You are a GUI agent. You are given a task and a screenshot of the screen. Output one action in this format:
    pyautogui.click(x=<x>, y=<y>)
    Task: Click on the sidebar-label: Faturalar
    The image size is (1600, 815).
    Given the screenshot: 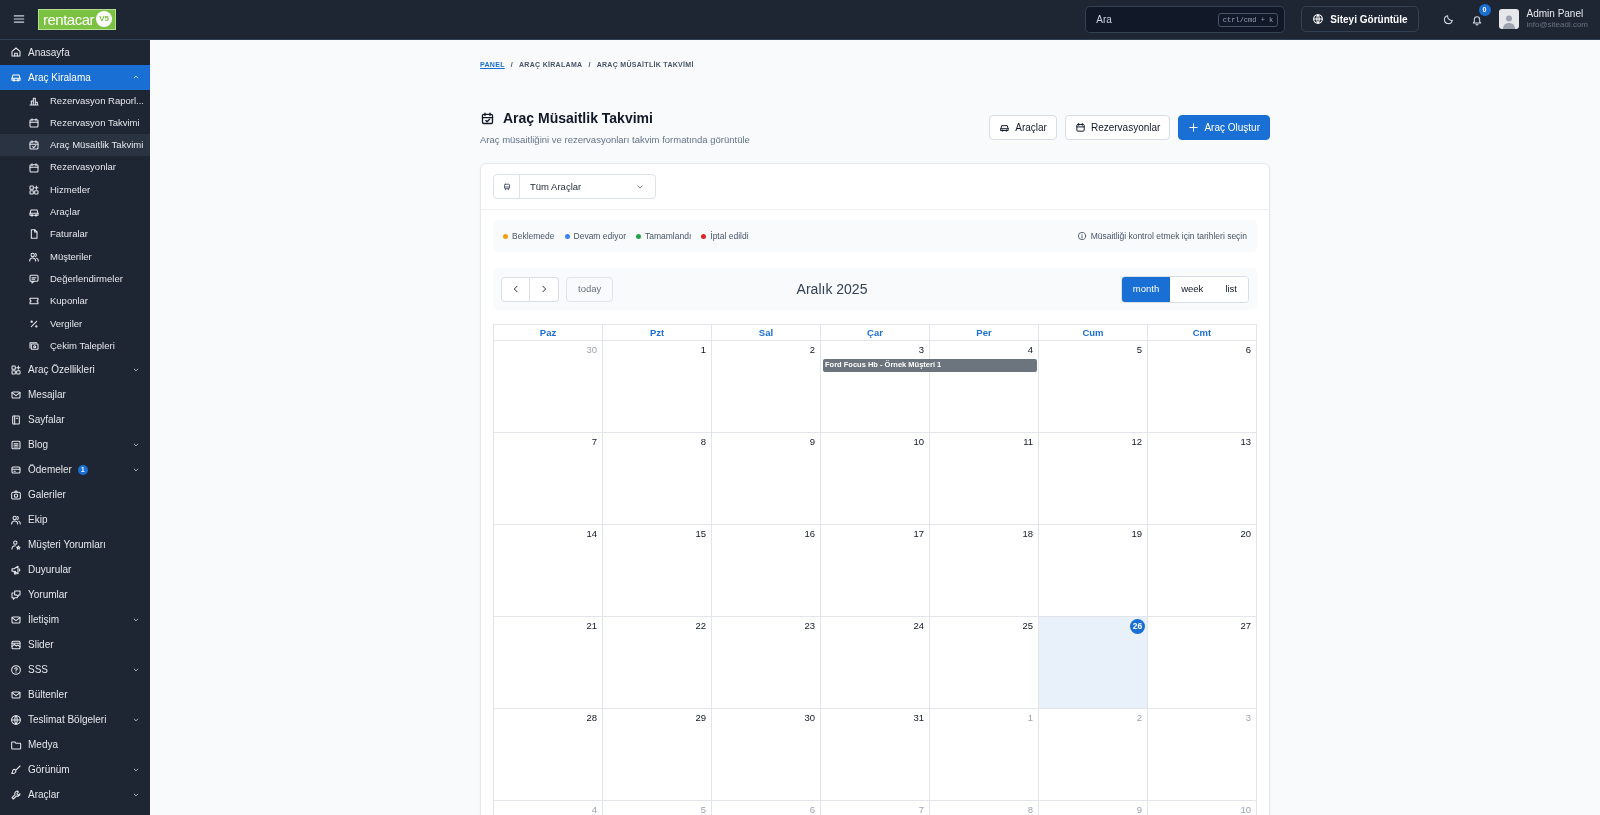 What is the action you would take?
    pyautogui.click(x=69, y=234)
    